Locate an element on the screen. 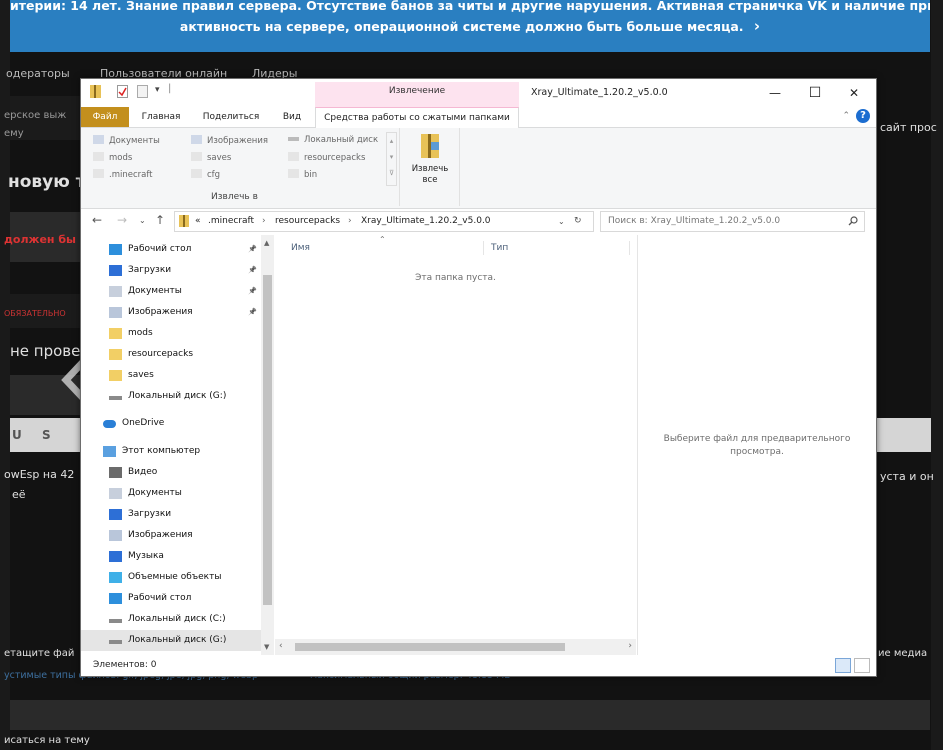  nav-vertical-scrollbar: ▲ ▼ is located at coordinates (267, 445).